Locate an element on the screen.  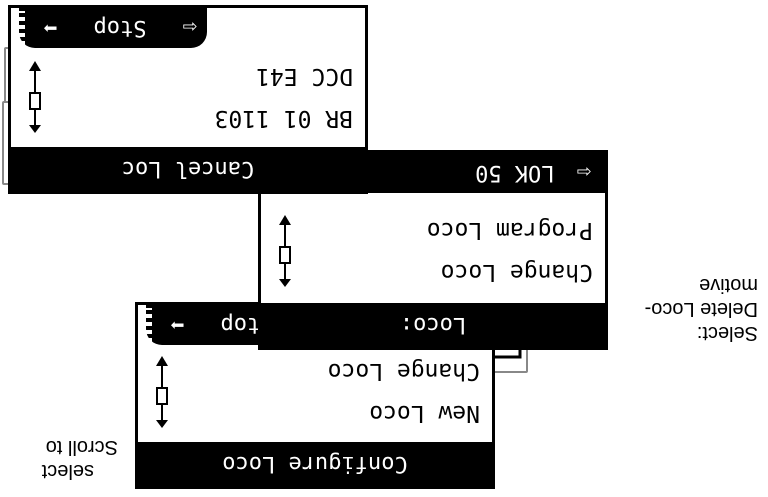
screen-footer: Cancel Loc is located at coordinates (188, 169).